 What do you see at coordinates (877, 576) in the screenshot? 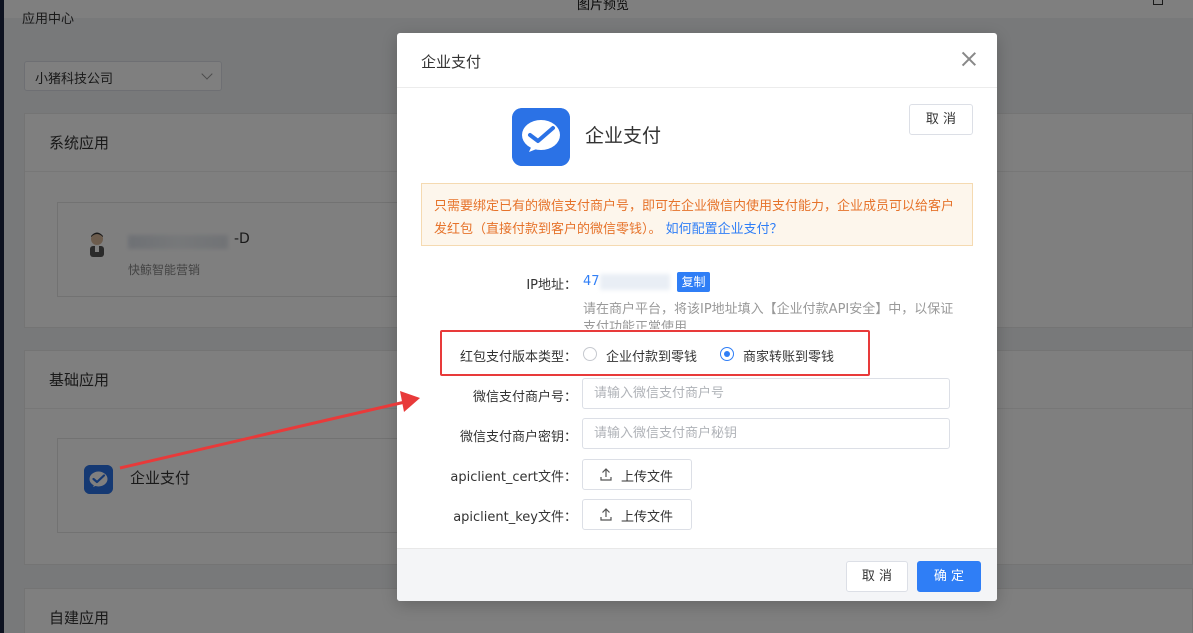
I see `cancel-button: 取 消` at bounding box center [877, 576].